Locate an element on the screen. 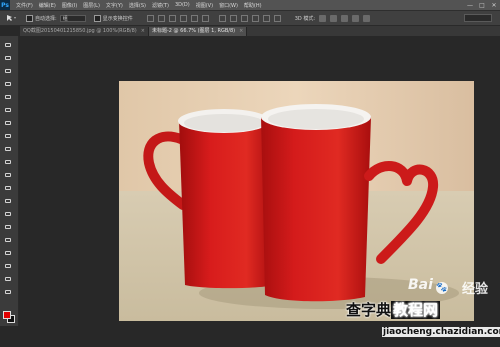 The height and width of the screenshot is (347, 500). document-tab: QQ截图20150401215850.jpg @ 100%(RGB/8) × is located at coordinates (84, 31).